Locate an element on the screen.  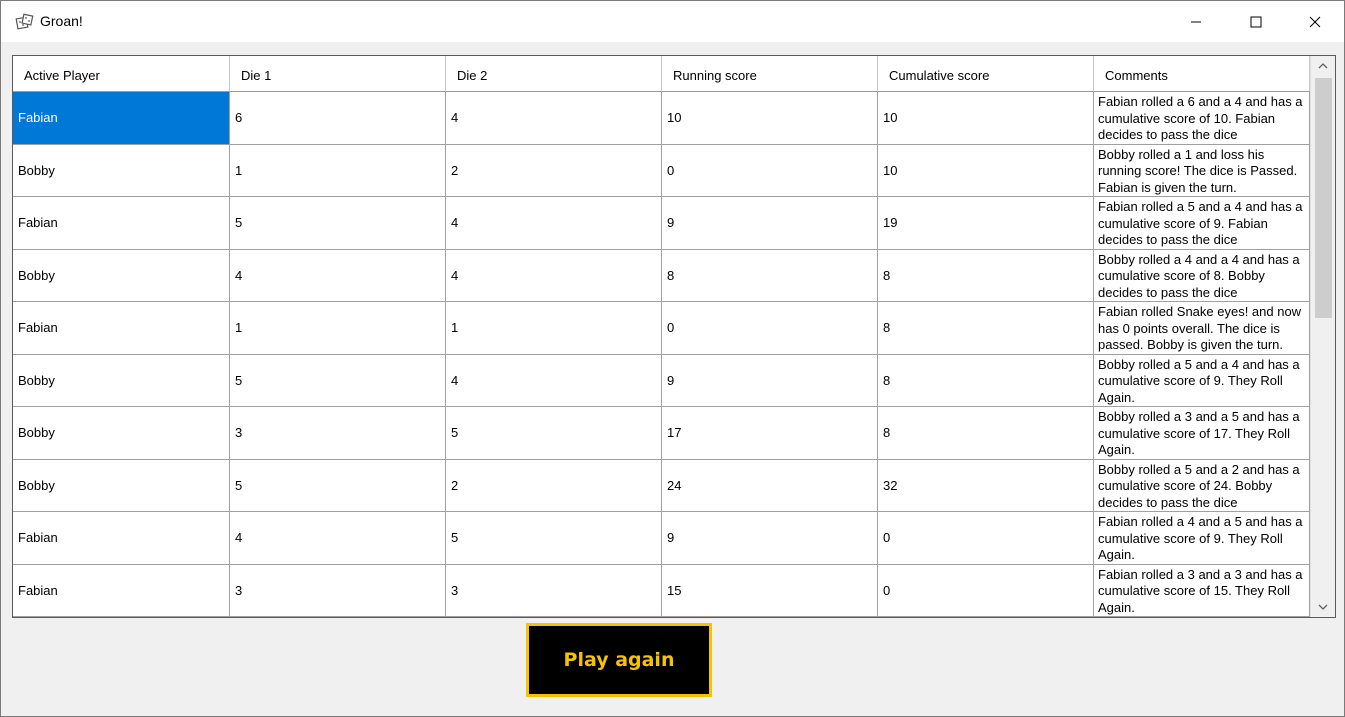
column-header-die-1: Die 1 is located at coordinates (338, 74).